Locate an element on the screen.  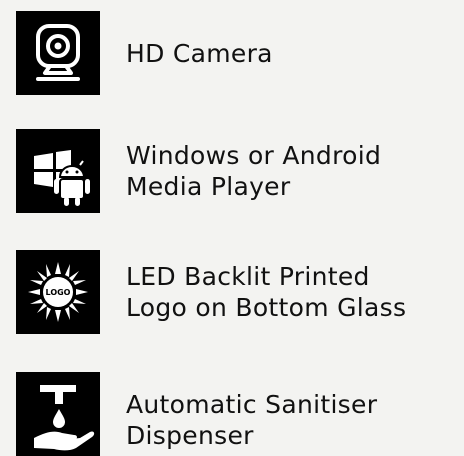
feature-sanitiser: Automatic Sanitiser Dispenser is located at coordinates (196, 414).